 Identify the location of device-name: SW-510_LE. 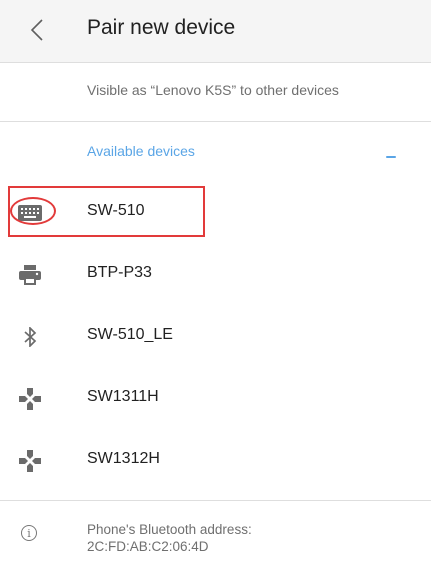
(130, 334).